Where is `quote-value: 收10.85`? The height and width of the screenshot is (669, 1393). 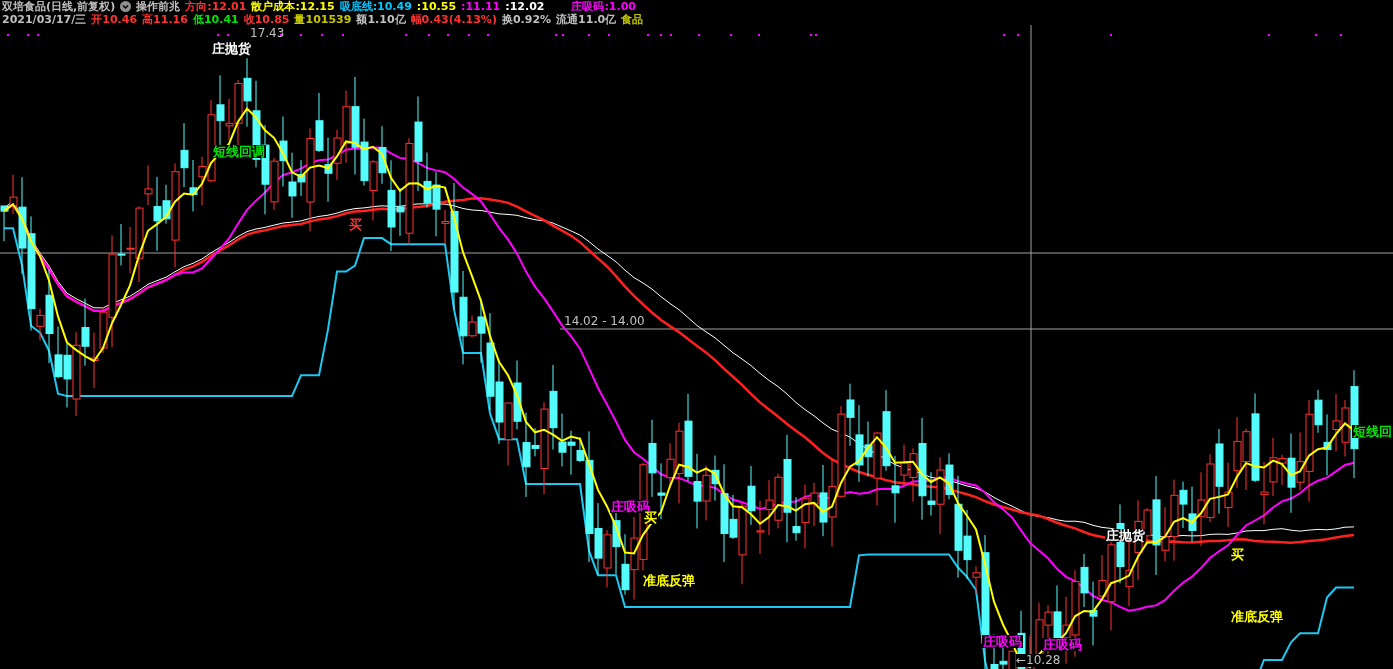 quote-value: 收10.85 is located at coordinates (266, 19).